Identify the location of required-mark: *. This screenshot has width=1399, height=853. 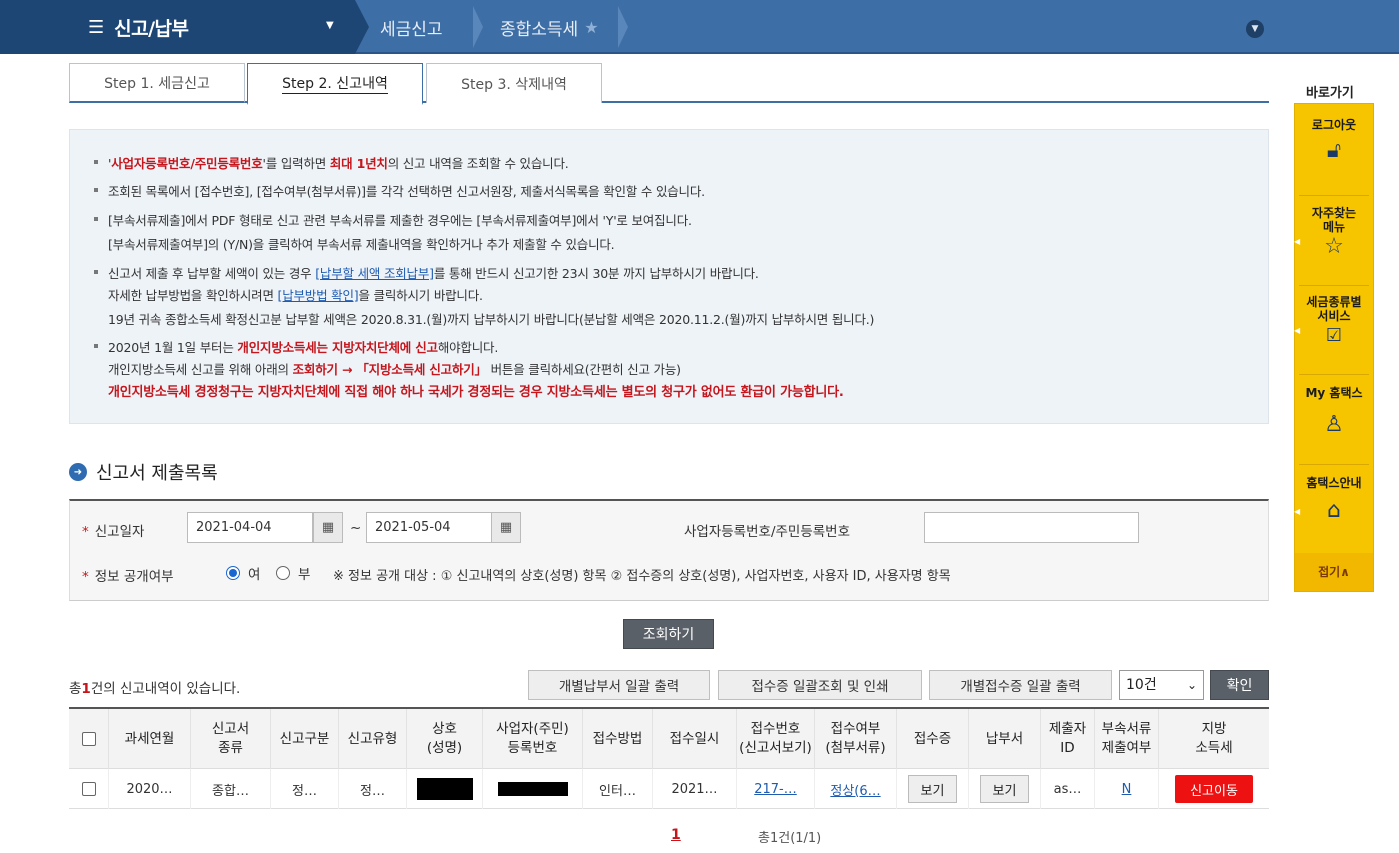
(85, 577).